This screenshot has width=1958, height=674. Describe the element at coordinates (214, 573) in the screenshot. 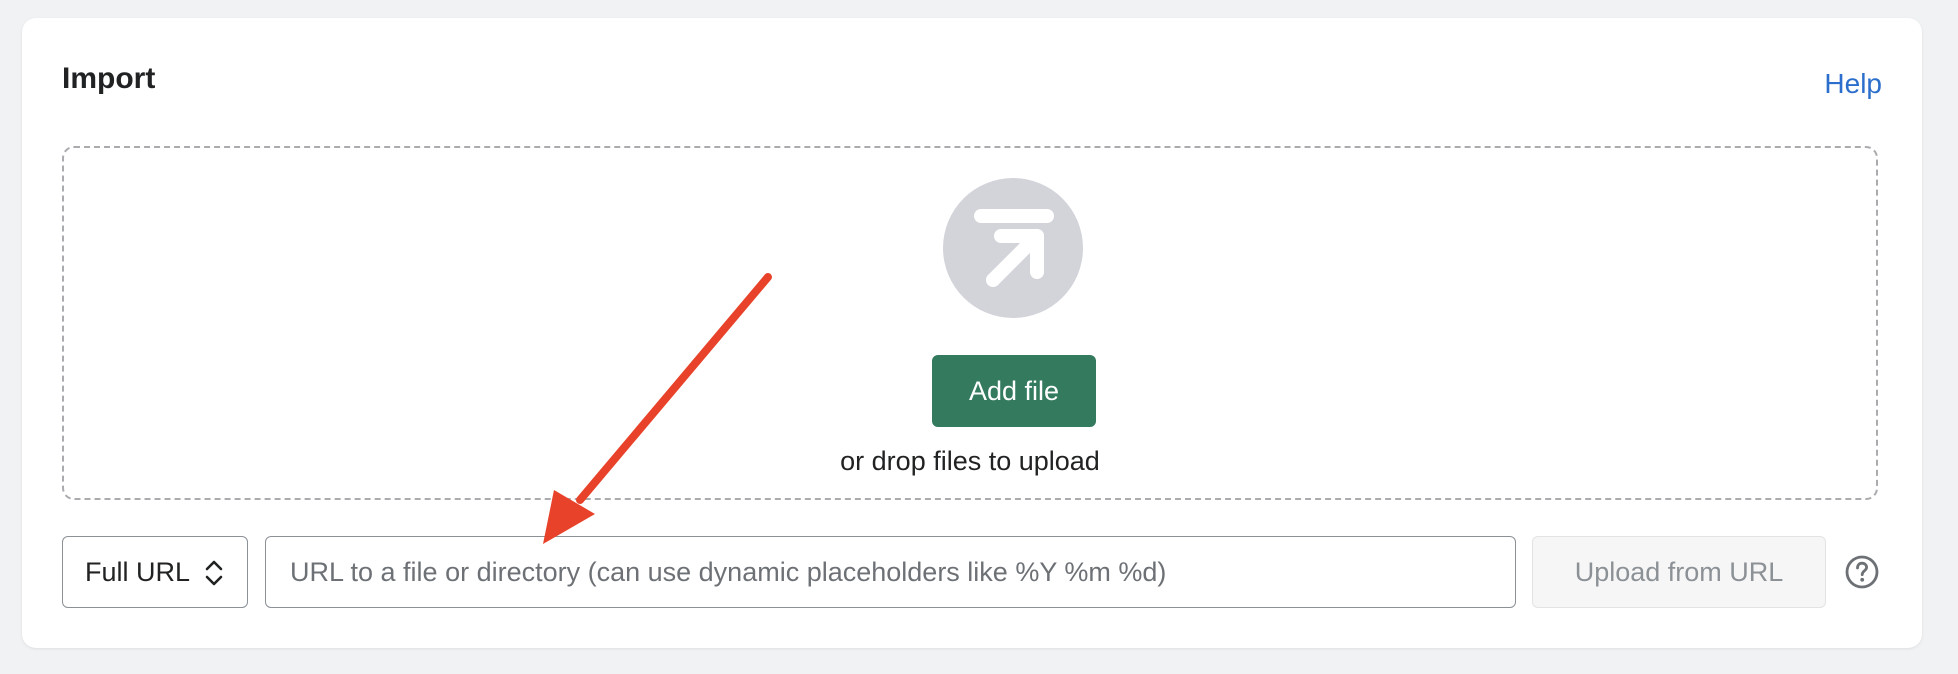

I see `chevron-up-down-icon` at that location.